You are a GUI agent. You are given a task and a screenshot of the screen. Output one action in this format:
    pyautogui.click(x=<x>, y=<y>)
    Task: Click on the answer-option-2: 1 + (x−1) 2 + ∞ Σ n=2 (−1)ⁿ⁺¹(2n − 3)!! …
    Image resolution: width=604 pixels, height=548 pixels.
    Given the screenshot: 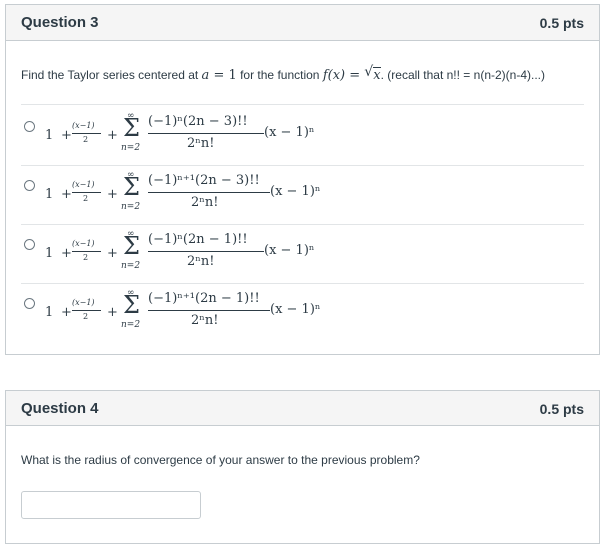 What is the action you would take?
    pyautogui.click(x=301, y=197)
    